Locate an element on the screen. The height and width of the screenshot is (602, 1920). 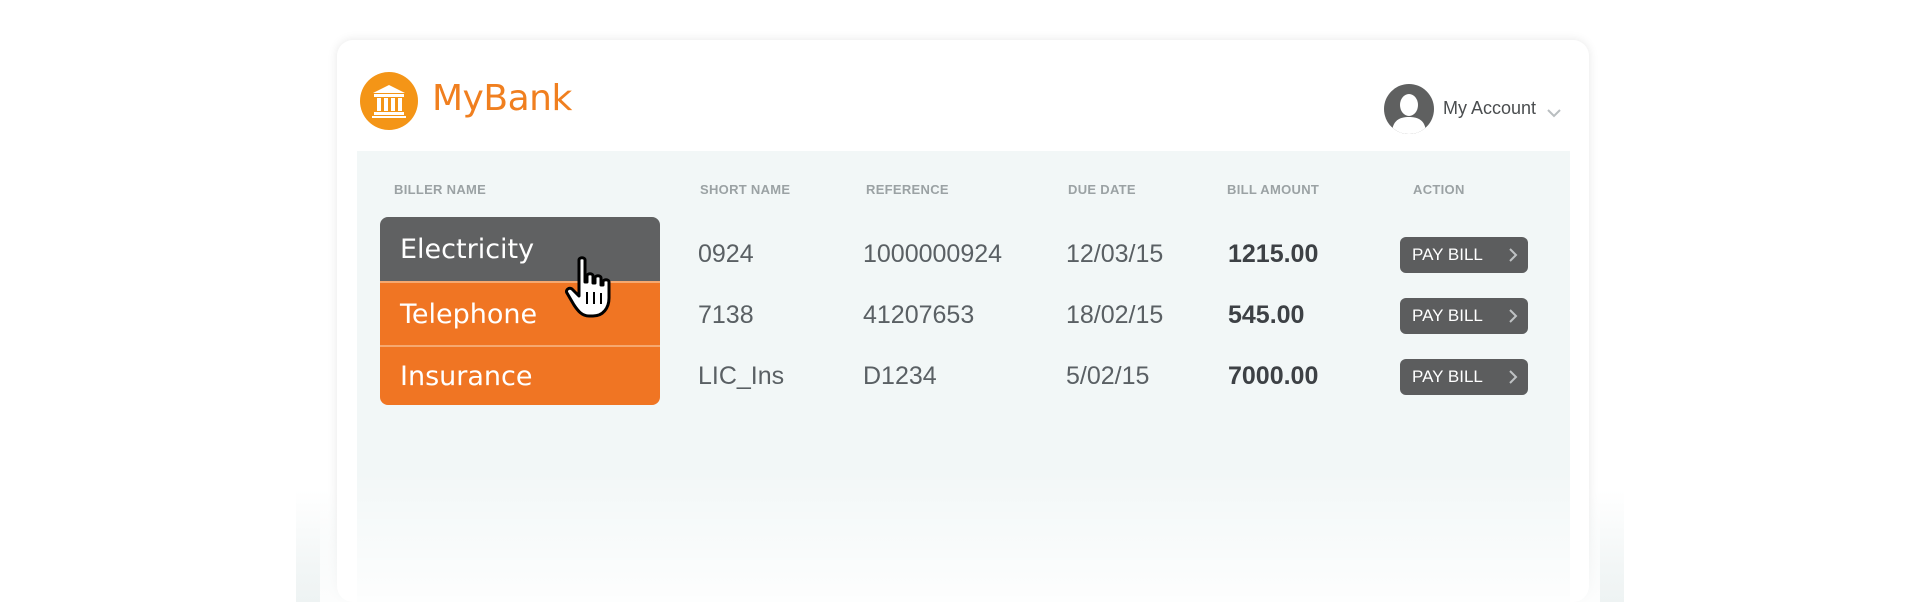
header-bill-amount: BILL AMOUNT is located at coordinates (1273, 189).